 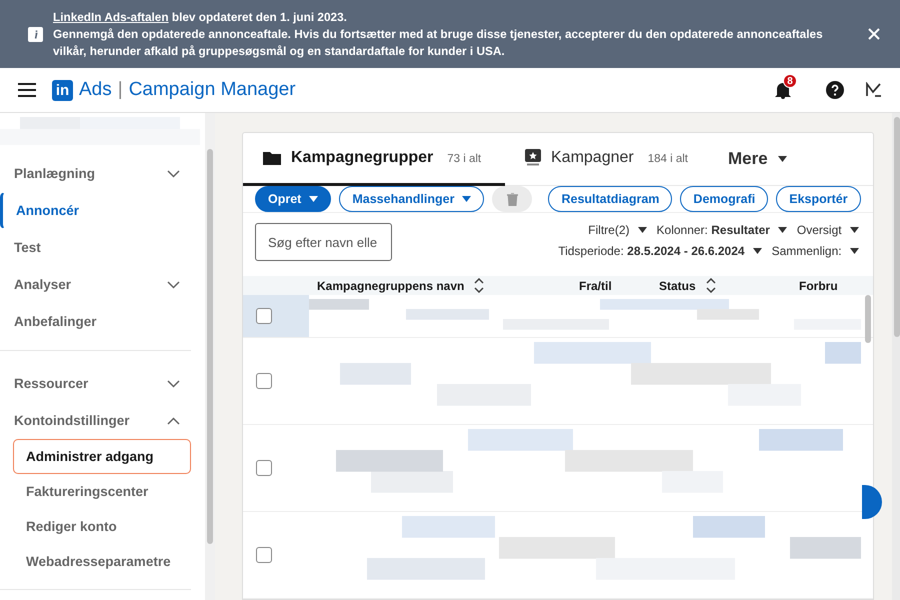 I want to click on banner-headline: LinkedIn Ads-aftalen blev opdateret den 1. juni 2023., so click(x=200, y=17).